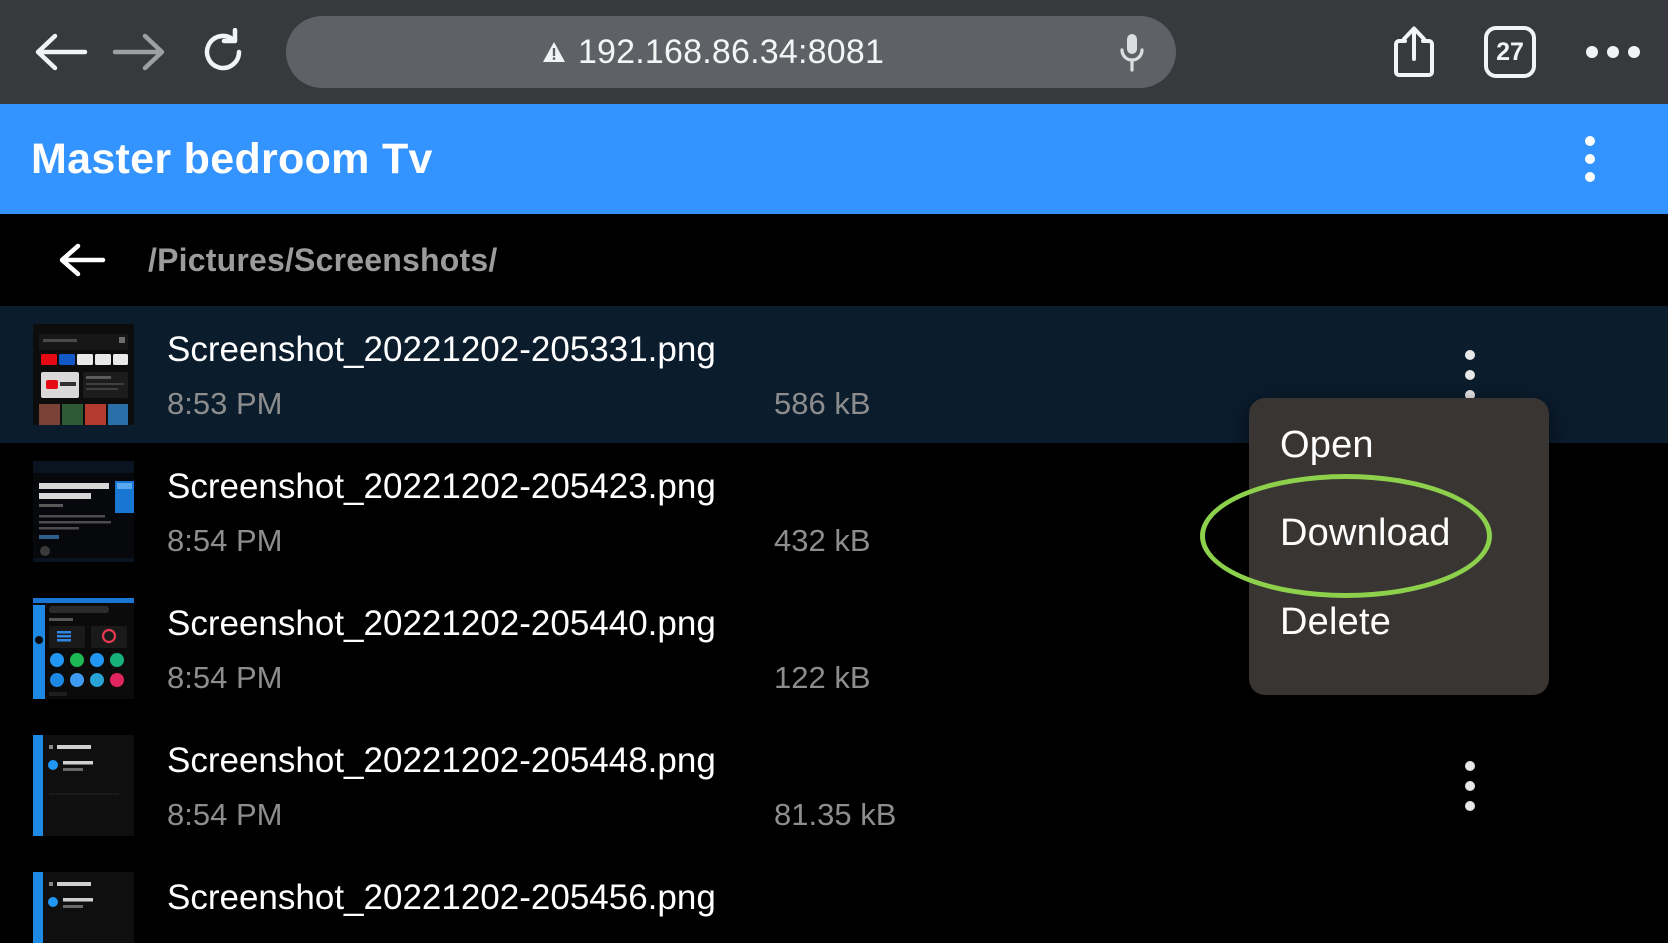 The width and height of the screenshot is (1668, 943). I want to click on browser-toolbar: 192.168.86.34:8081 27, so click(834, 52).